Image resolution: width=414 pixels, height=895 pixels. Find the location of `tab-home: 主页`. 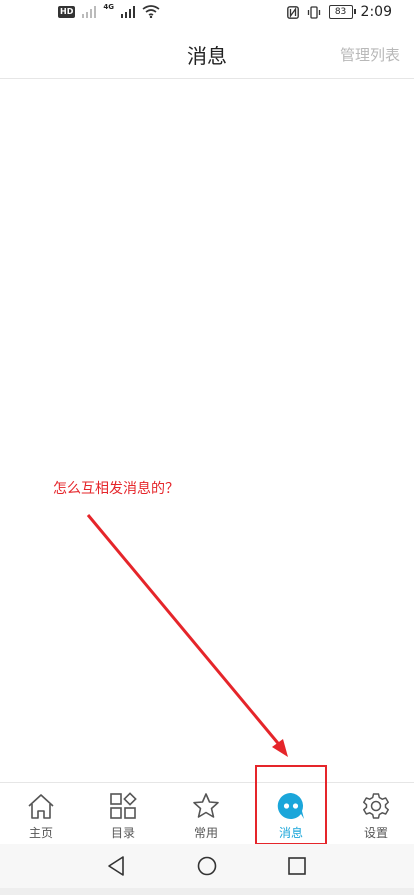

tab-home: 主页 is located at coordinates (41, 814).